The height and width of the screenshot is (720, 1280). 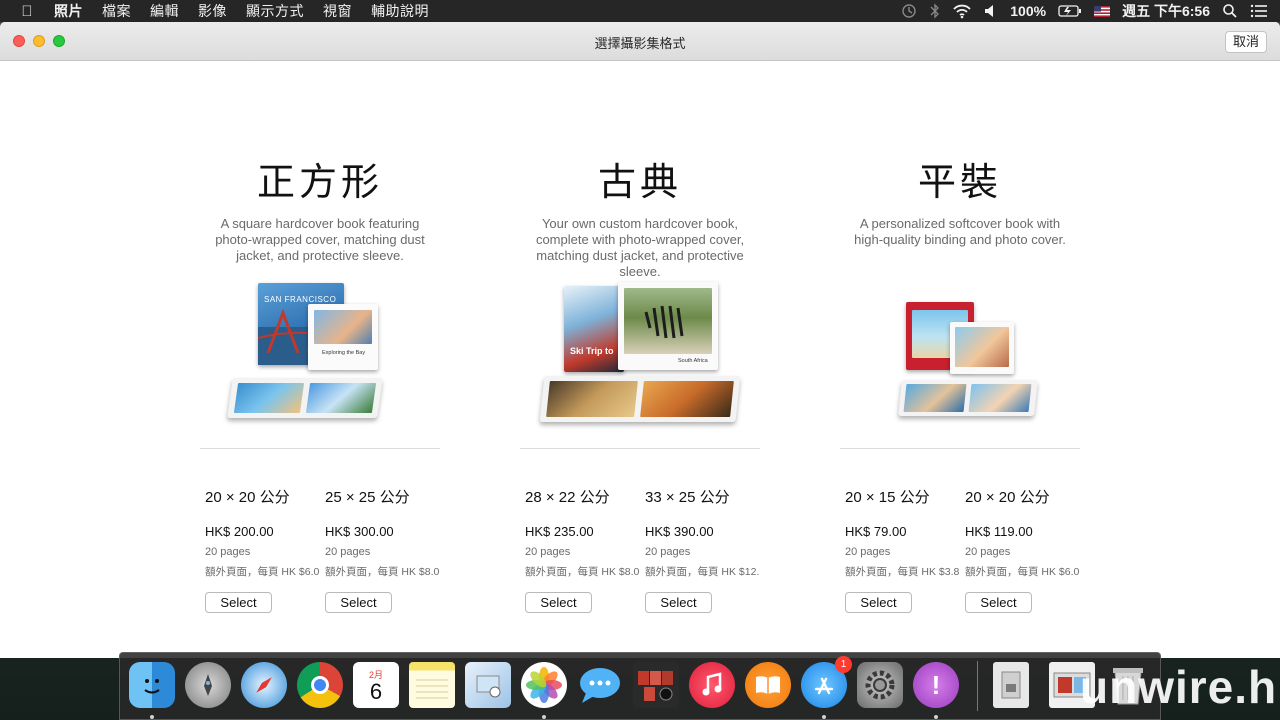 What do you see at coordinates (824, 717) in the screenshot?
I see `app-store-running-dot` at bounding box center [824, 717].